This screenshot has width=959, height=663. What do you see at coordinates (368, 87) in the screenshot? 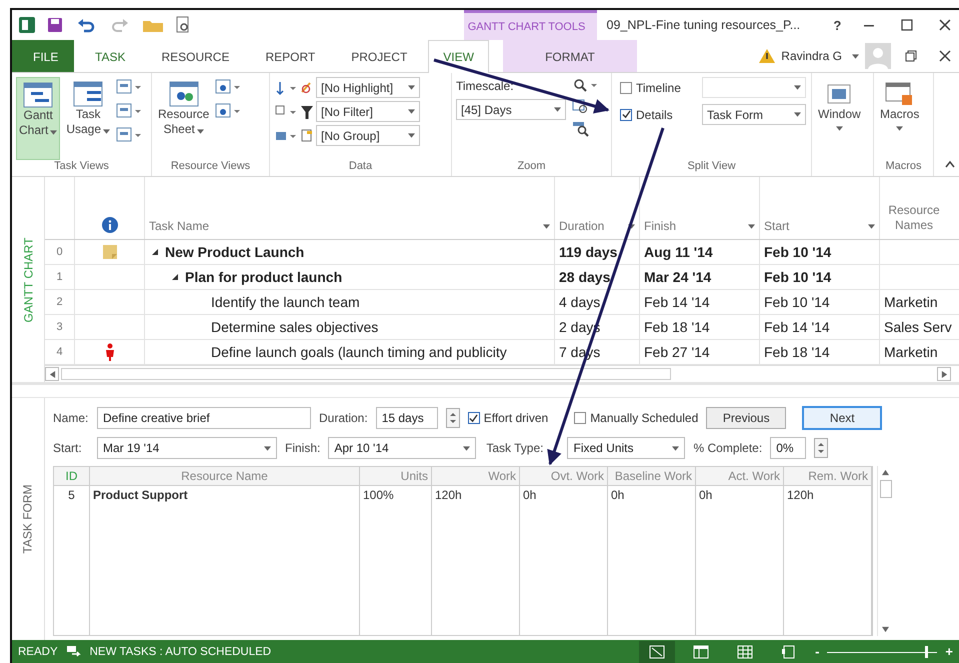
I see `highlight-dropdown: [No Highlight]` at bounding box center [368, 87].